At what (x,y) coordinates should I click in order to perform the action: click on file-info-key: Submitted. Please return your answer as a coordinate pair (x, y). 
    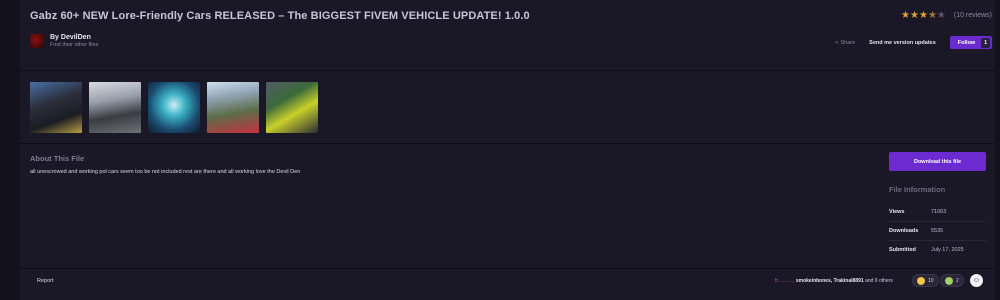
    Looking at the image, I should click on (902, 250).